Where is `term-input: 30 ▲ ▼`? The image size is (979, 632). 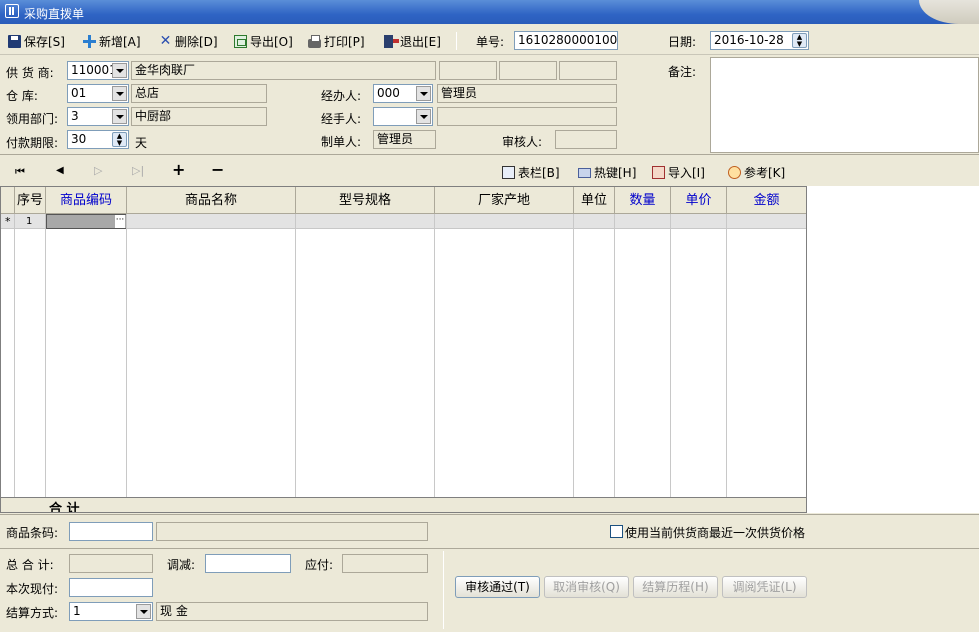
term-input: 30 ▲ ▼ is located at coordinates (98, 139).